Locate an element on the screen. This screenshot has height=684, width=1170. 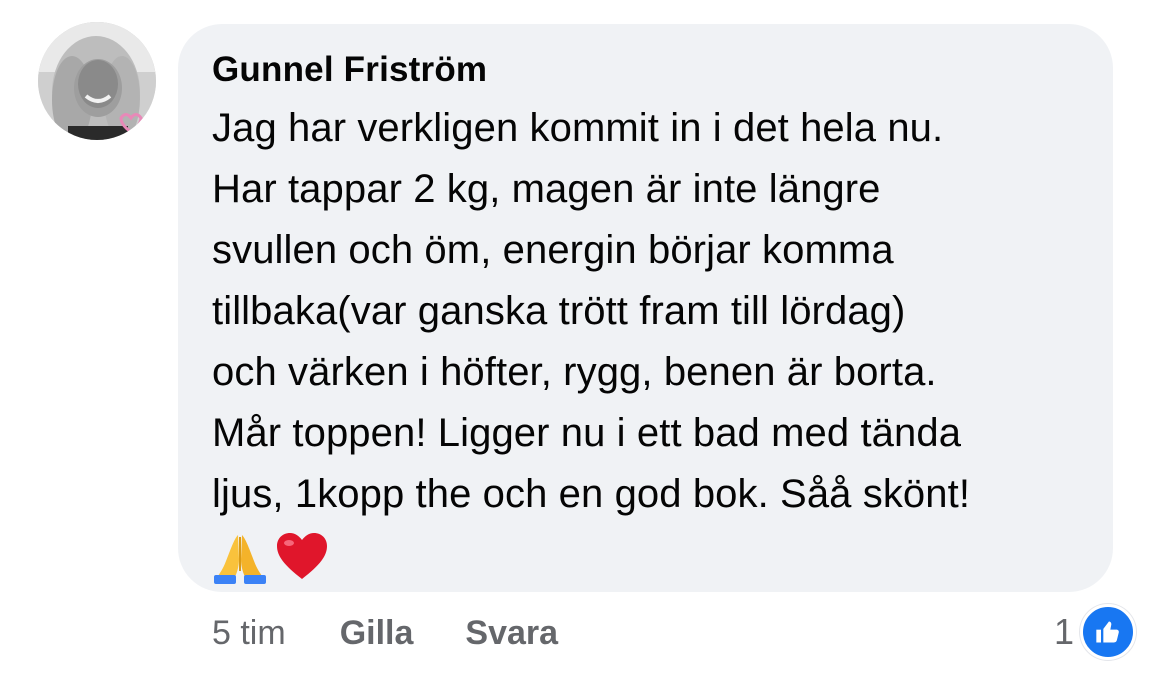
avatar-photo-icon is located at coordinates (97, 81).